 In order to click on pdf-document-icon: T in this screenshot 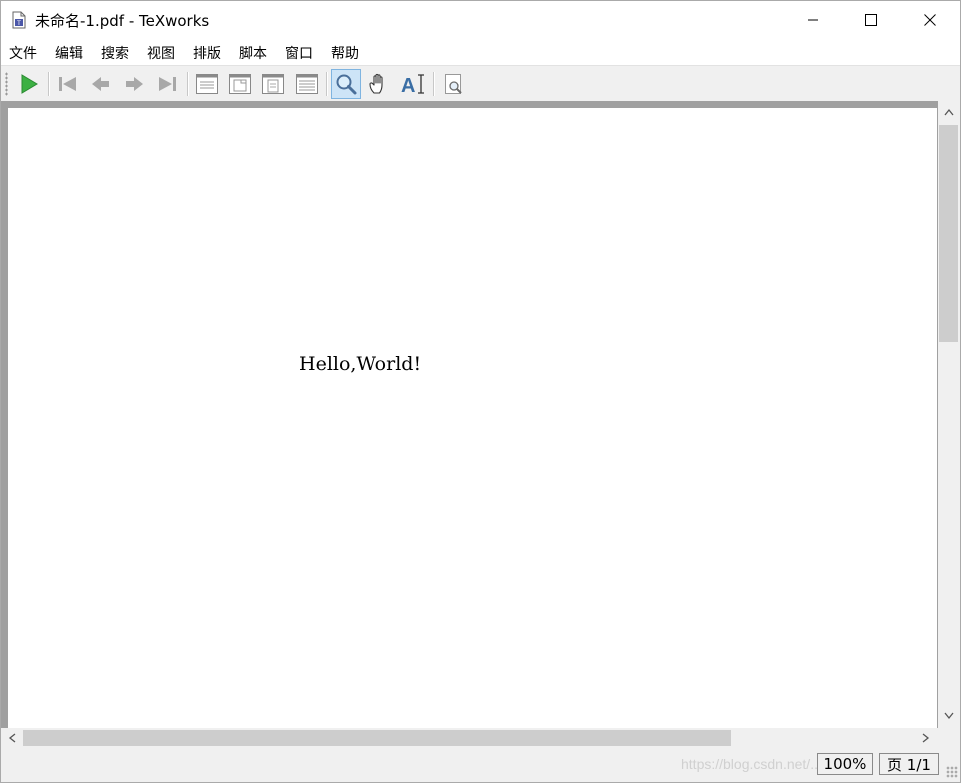, I will do `click(19, 20)`.